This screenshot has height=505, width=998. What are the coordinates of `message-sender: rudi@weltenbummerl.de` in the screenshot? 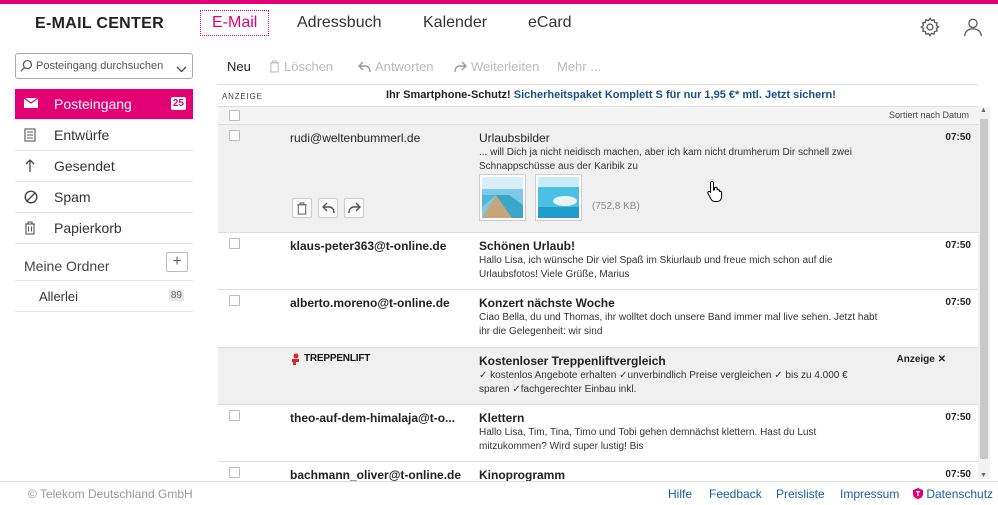 It's located at (355, 138).